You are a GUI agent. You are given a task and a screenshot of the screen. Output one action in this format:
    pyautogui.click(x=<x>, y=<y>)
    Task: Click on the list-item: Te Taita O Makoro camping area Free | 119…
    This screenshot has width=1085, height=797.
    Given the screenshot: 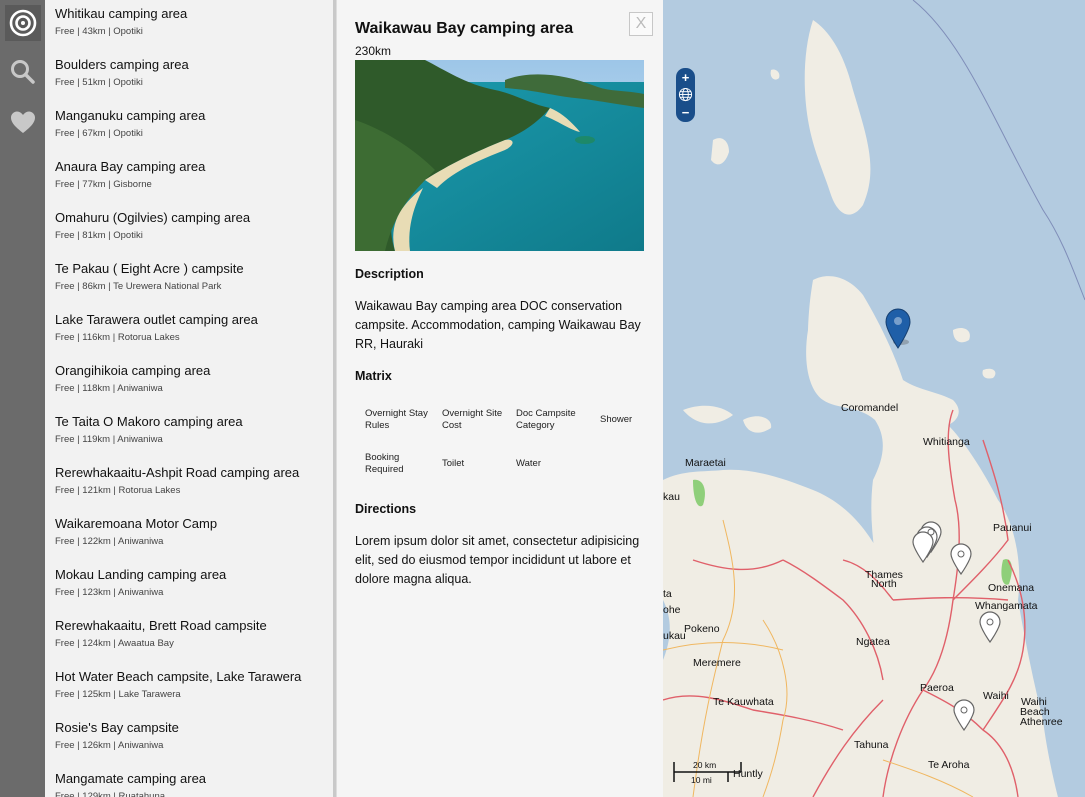 What is the action you would take?
    pyautogui.click(x=189, y=433)
    